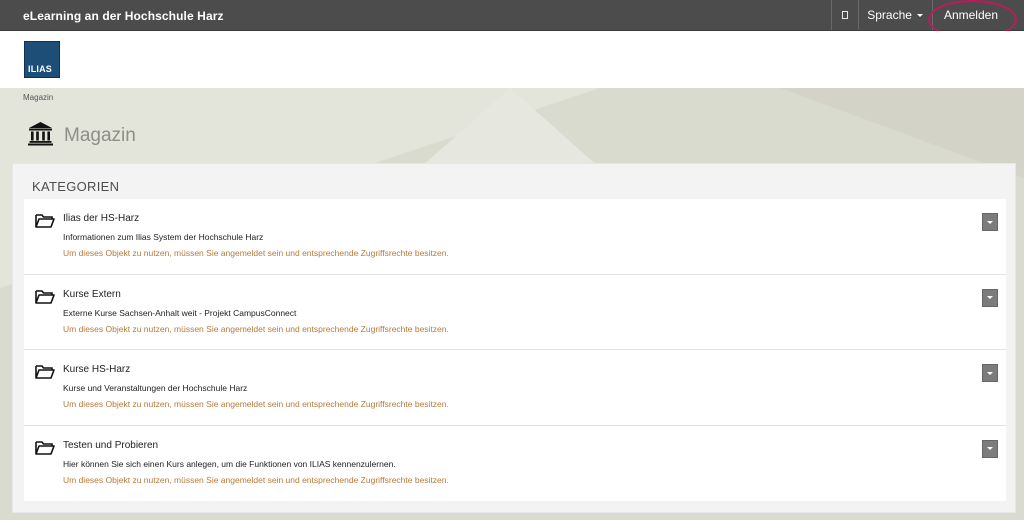  Describe the element at coordinates (96, 369) in the screenshot. I see `category-link: Kurse HS-Harz` at that location.